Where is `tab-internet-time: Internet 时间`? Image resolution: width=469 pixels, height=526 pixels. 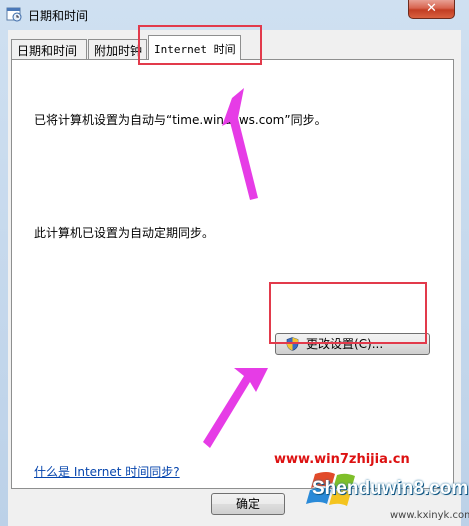 tab-internet-time: Internet 时间 is located at coordinates (194, 47).